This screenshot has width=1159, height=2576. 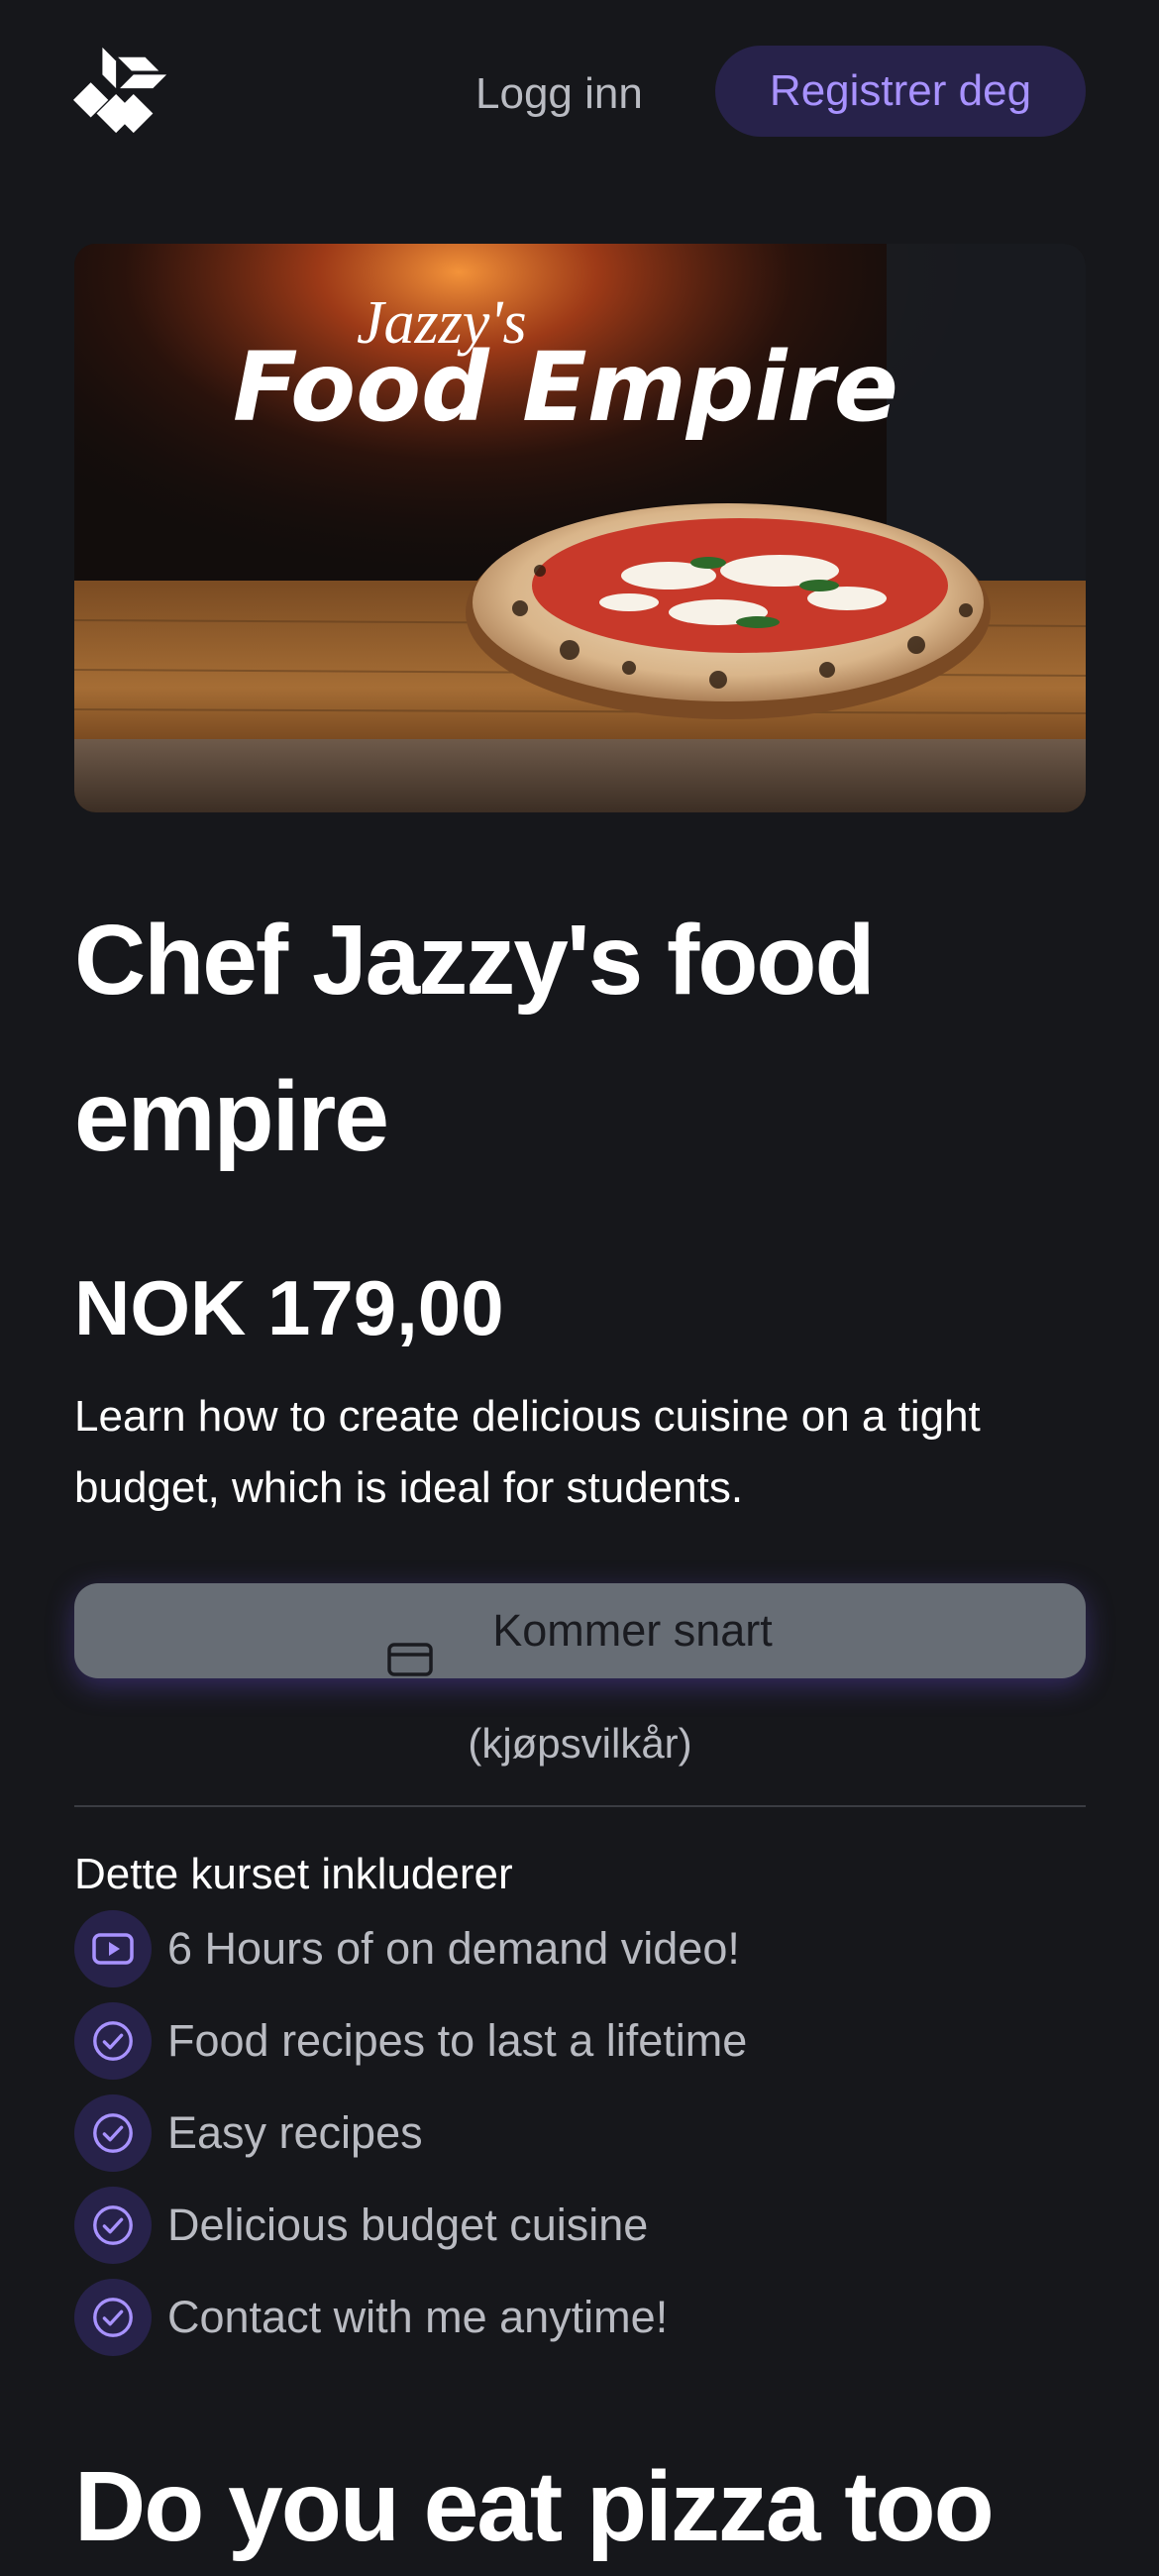 What do you see at coordinates (121, 92) in the screenshot?
I see `logo-icon` at bounding box center [121, 92].